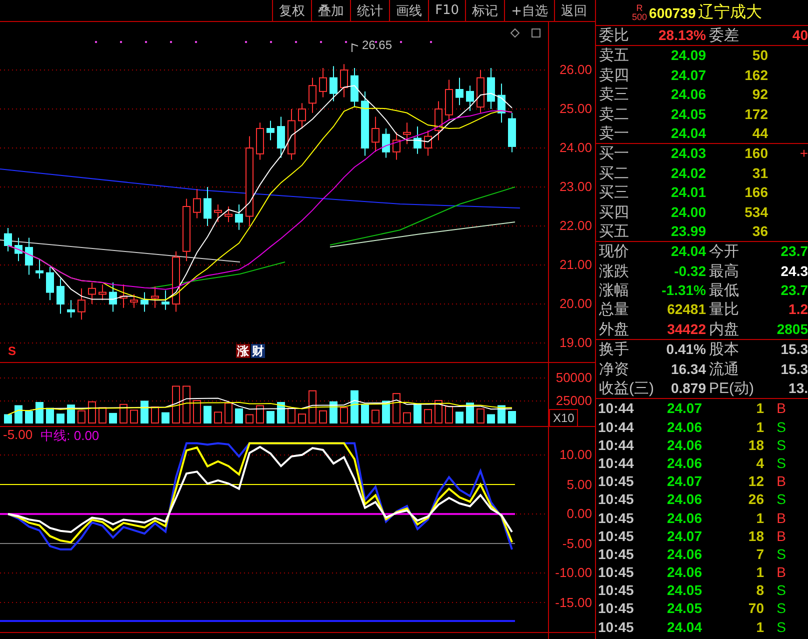 The image size is (808, 639). What do you see at coordinates (683, 290) in the screenshot?
I see `quote-value: -1.31%` at bounding box center [683, 290].